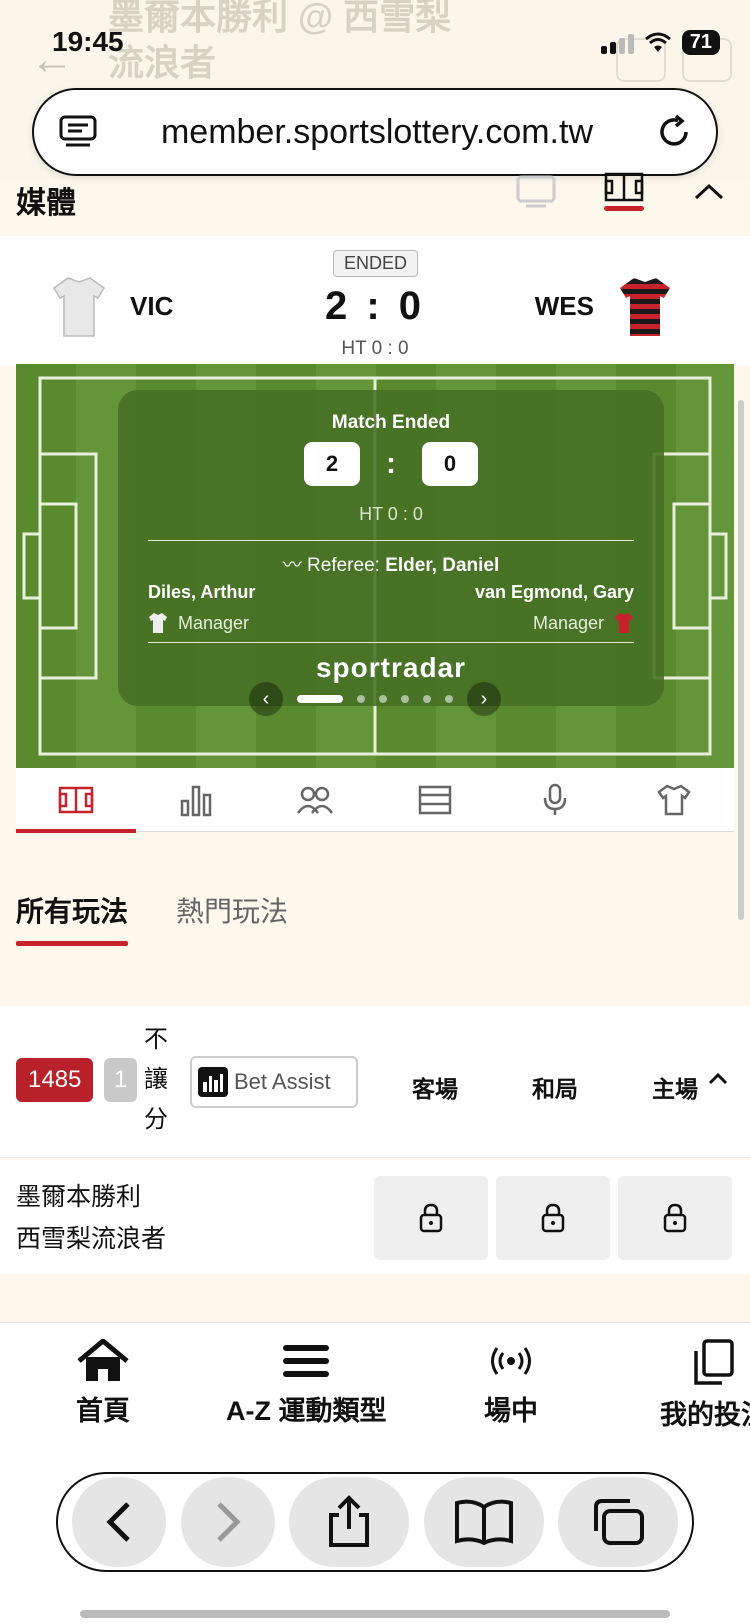 Image resolution: width=750 pixels, height=1624 pixels. I want to click on menu-icon, so click(306, 1361).